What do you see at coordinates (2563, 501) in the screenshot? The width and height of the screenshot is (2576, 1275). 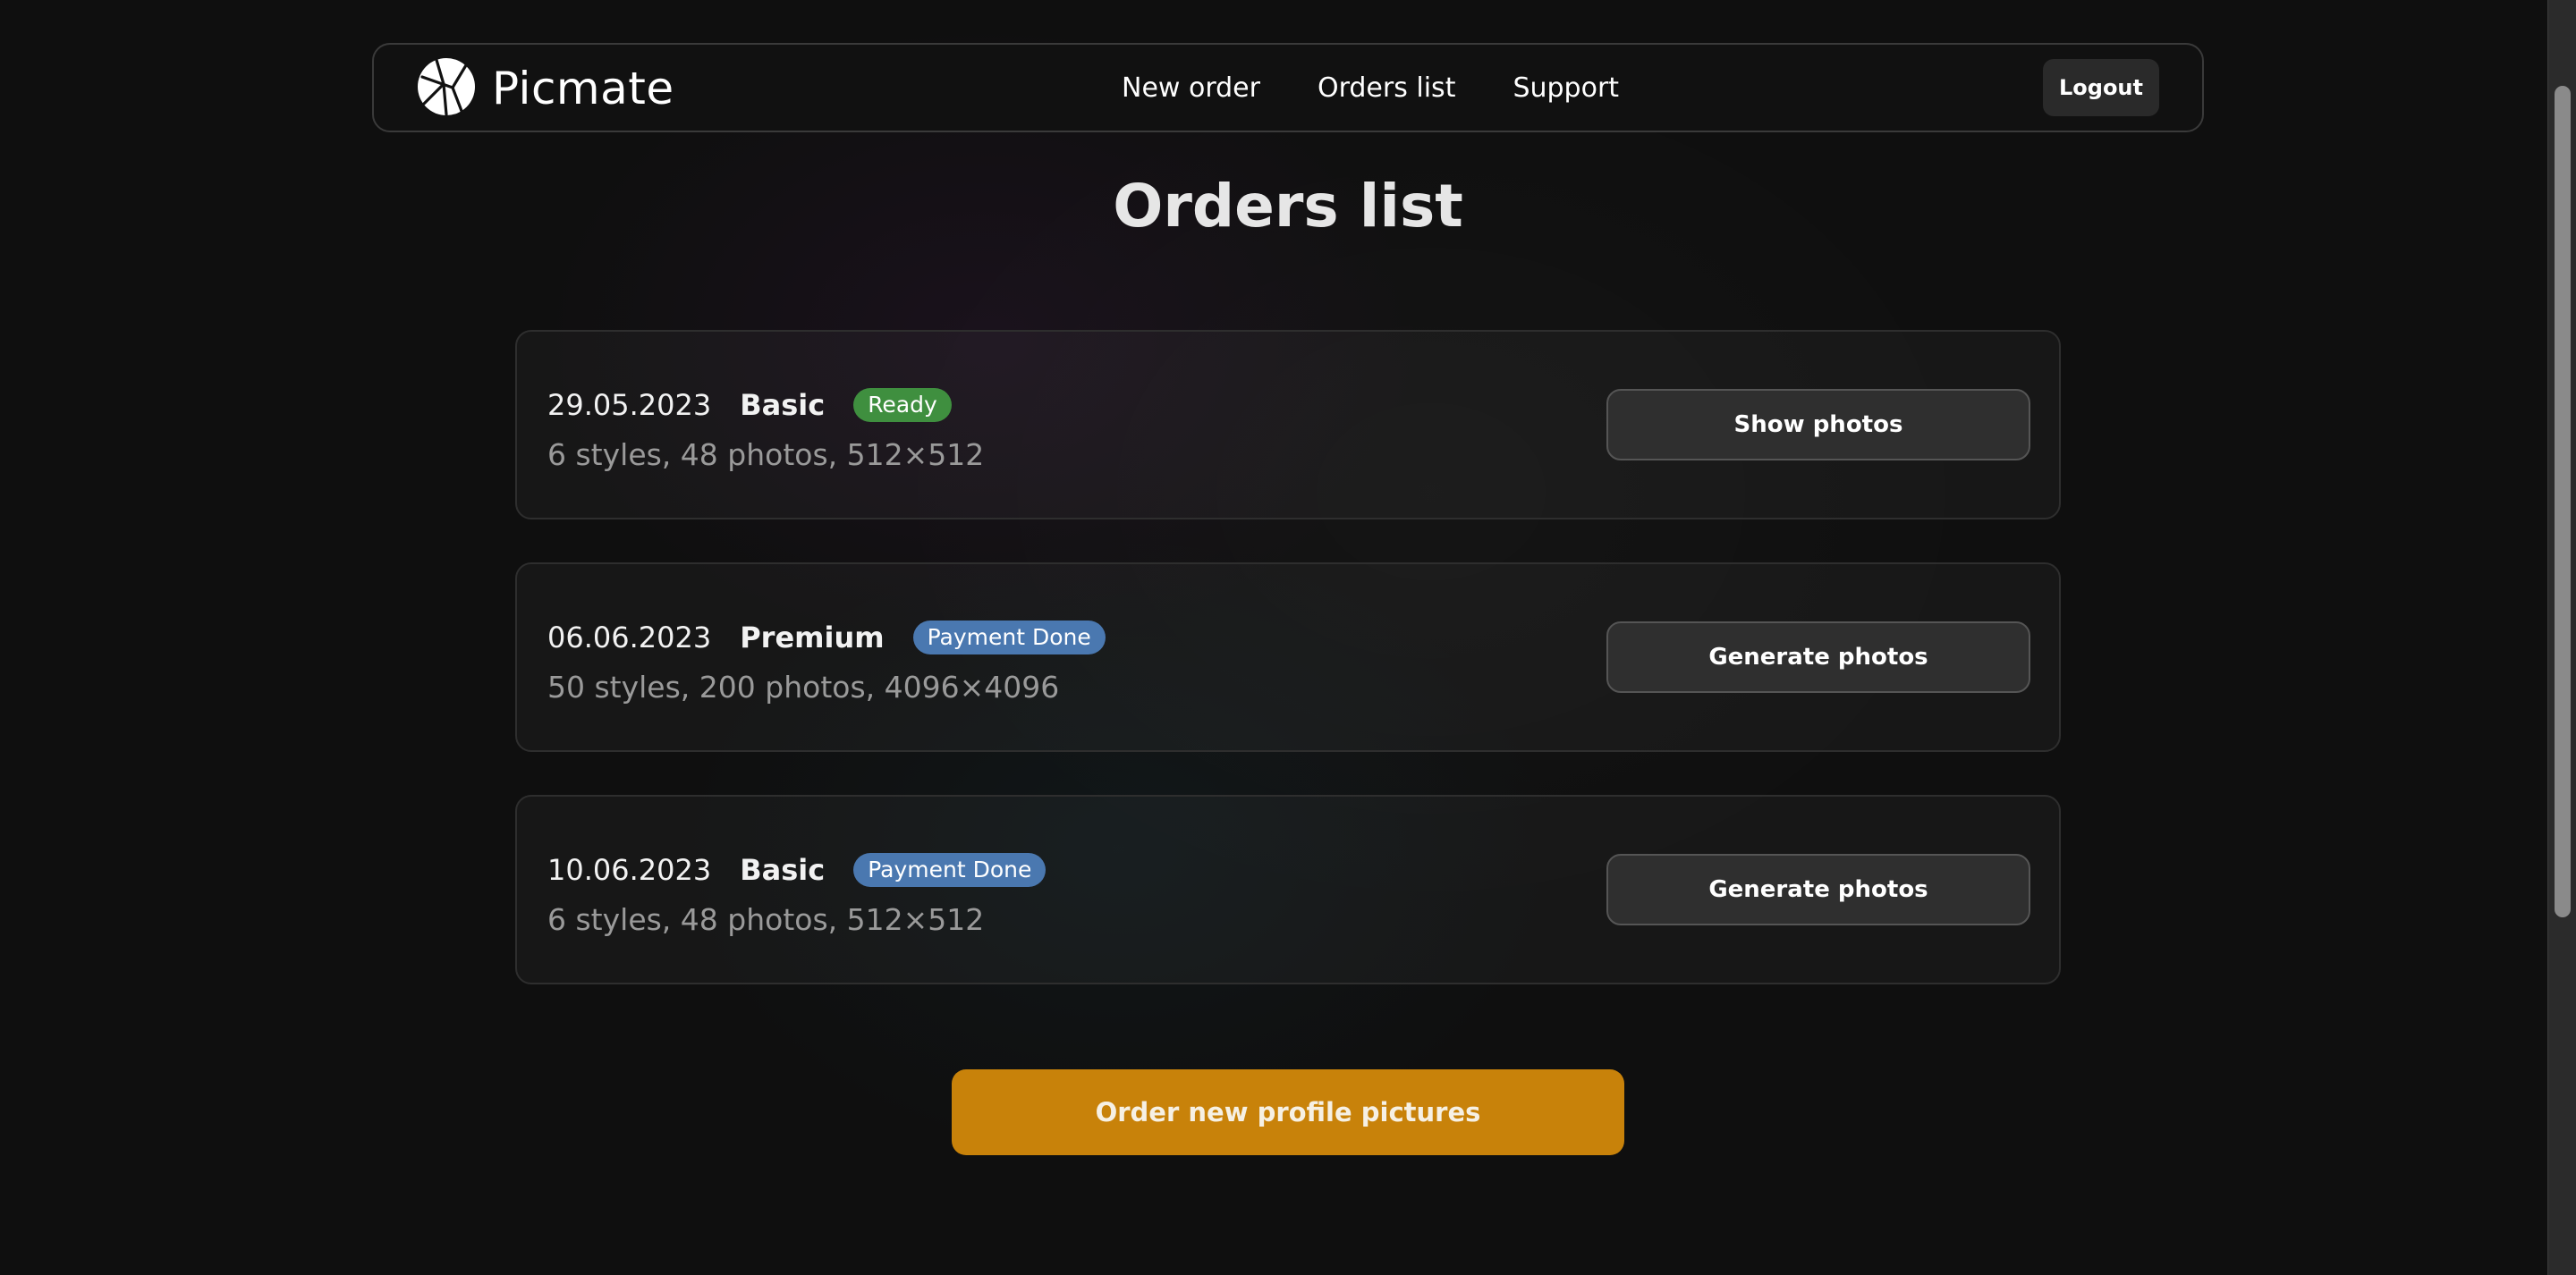 I see `scrollbar-thumb` at bounding box center [2563, 501].